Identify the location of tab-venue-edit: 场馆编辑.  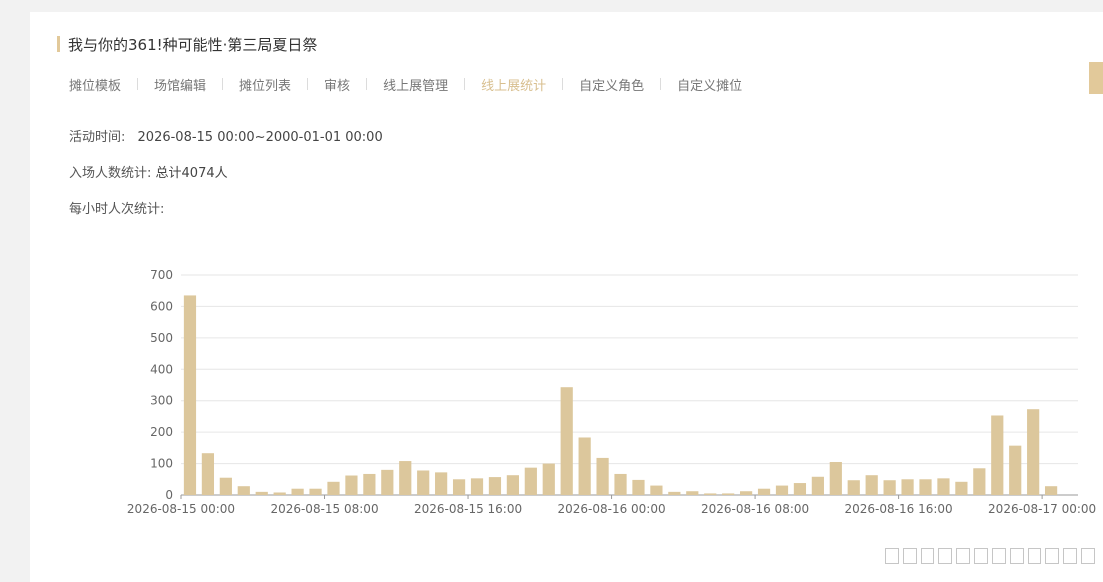
(180, 84).